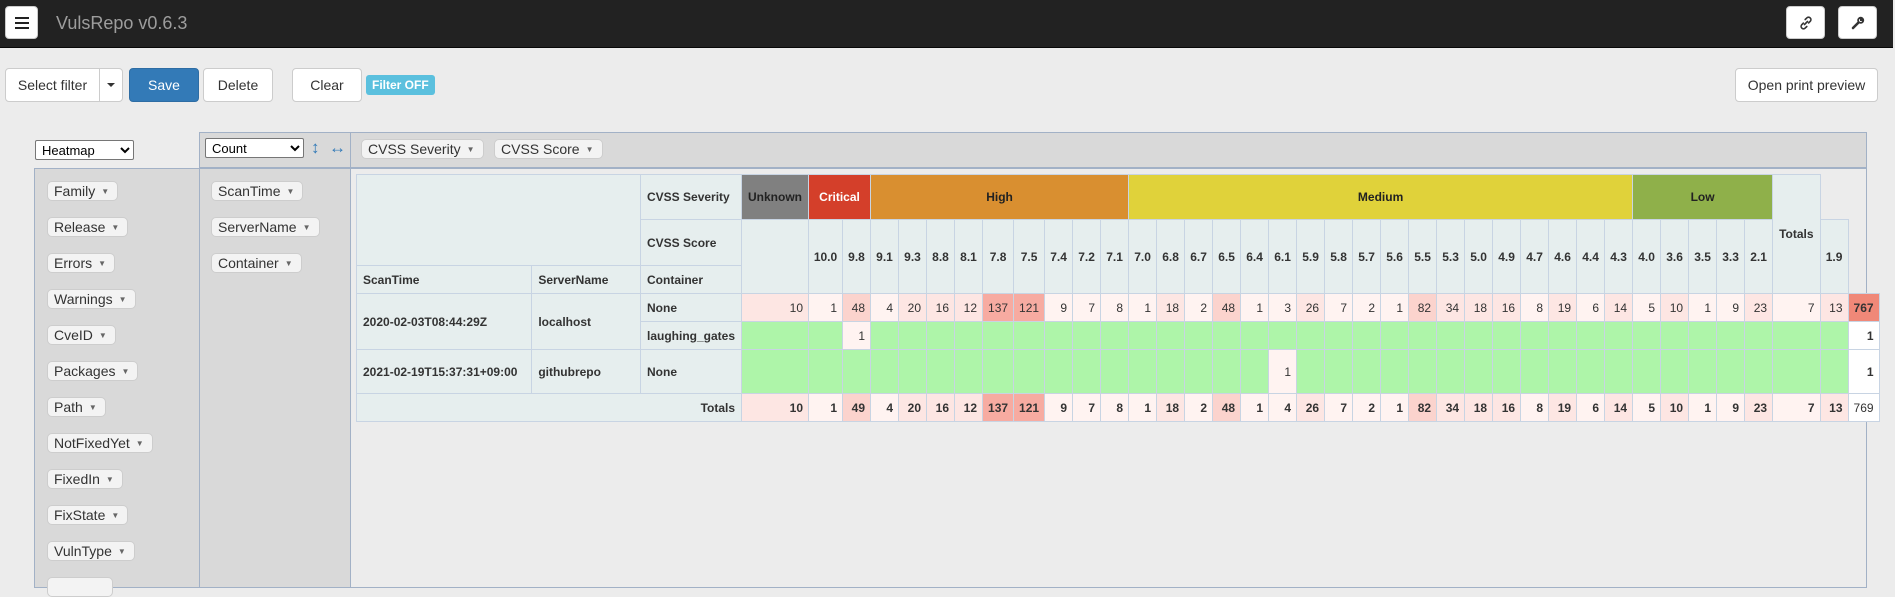 The width and height of the screenshot is (1895, 597). What do you see at coordinates (969, 307) in the screenshot?
I see `heatmap-cell: 12` at bounding box center [969, 307].